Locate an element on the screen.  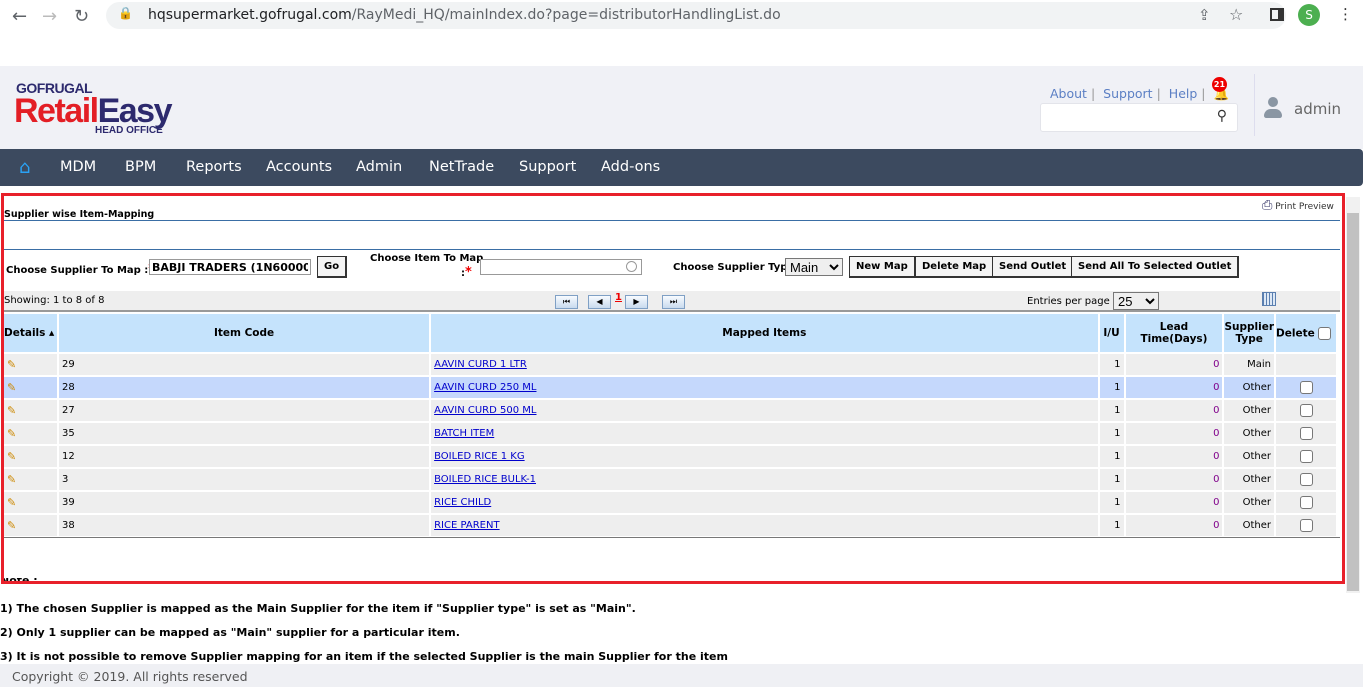
delete-cell is located at coordinates (1306, 387).